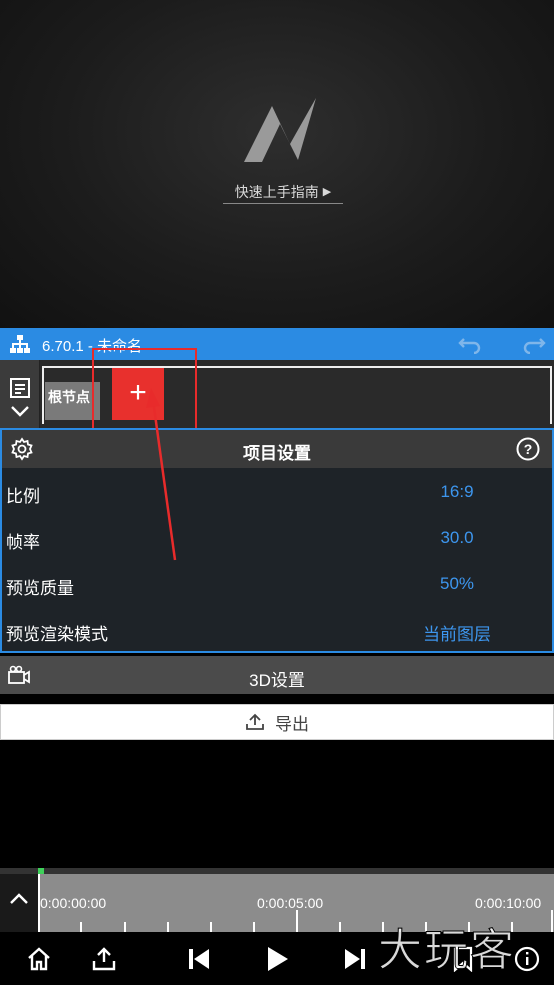 This screenshot has height=985, width=554. I want to click on hierarchy-icon, so click(20, 344).